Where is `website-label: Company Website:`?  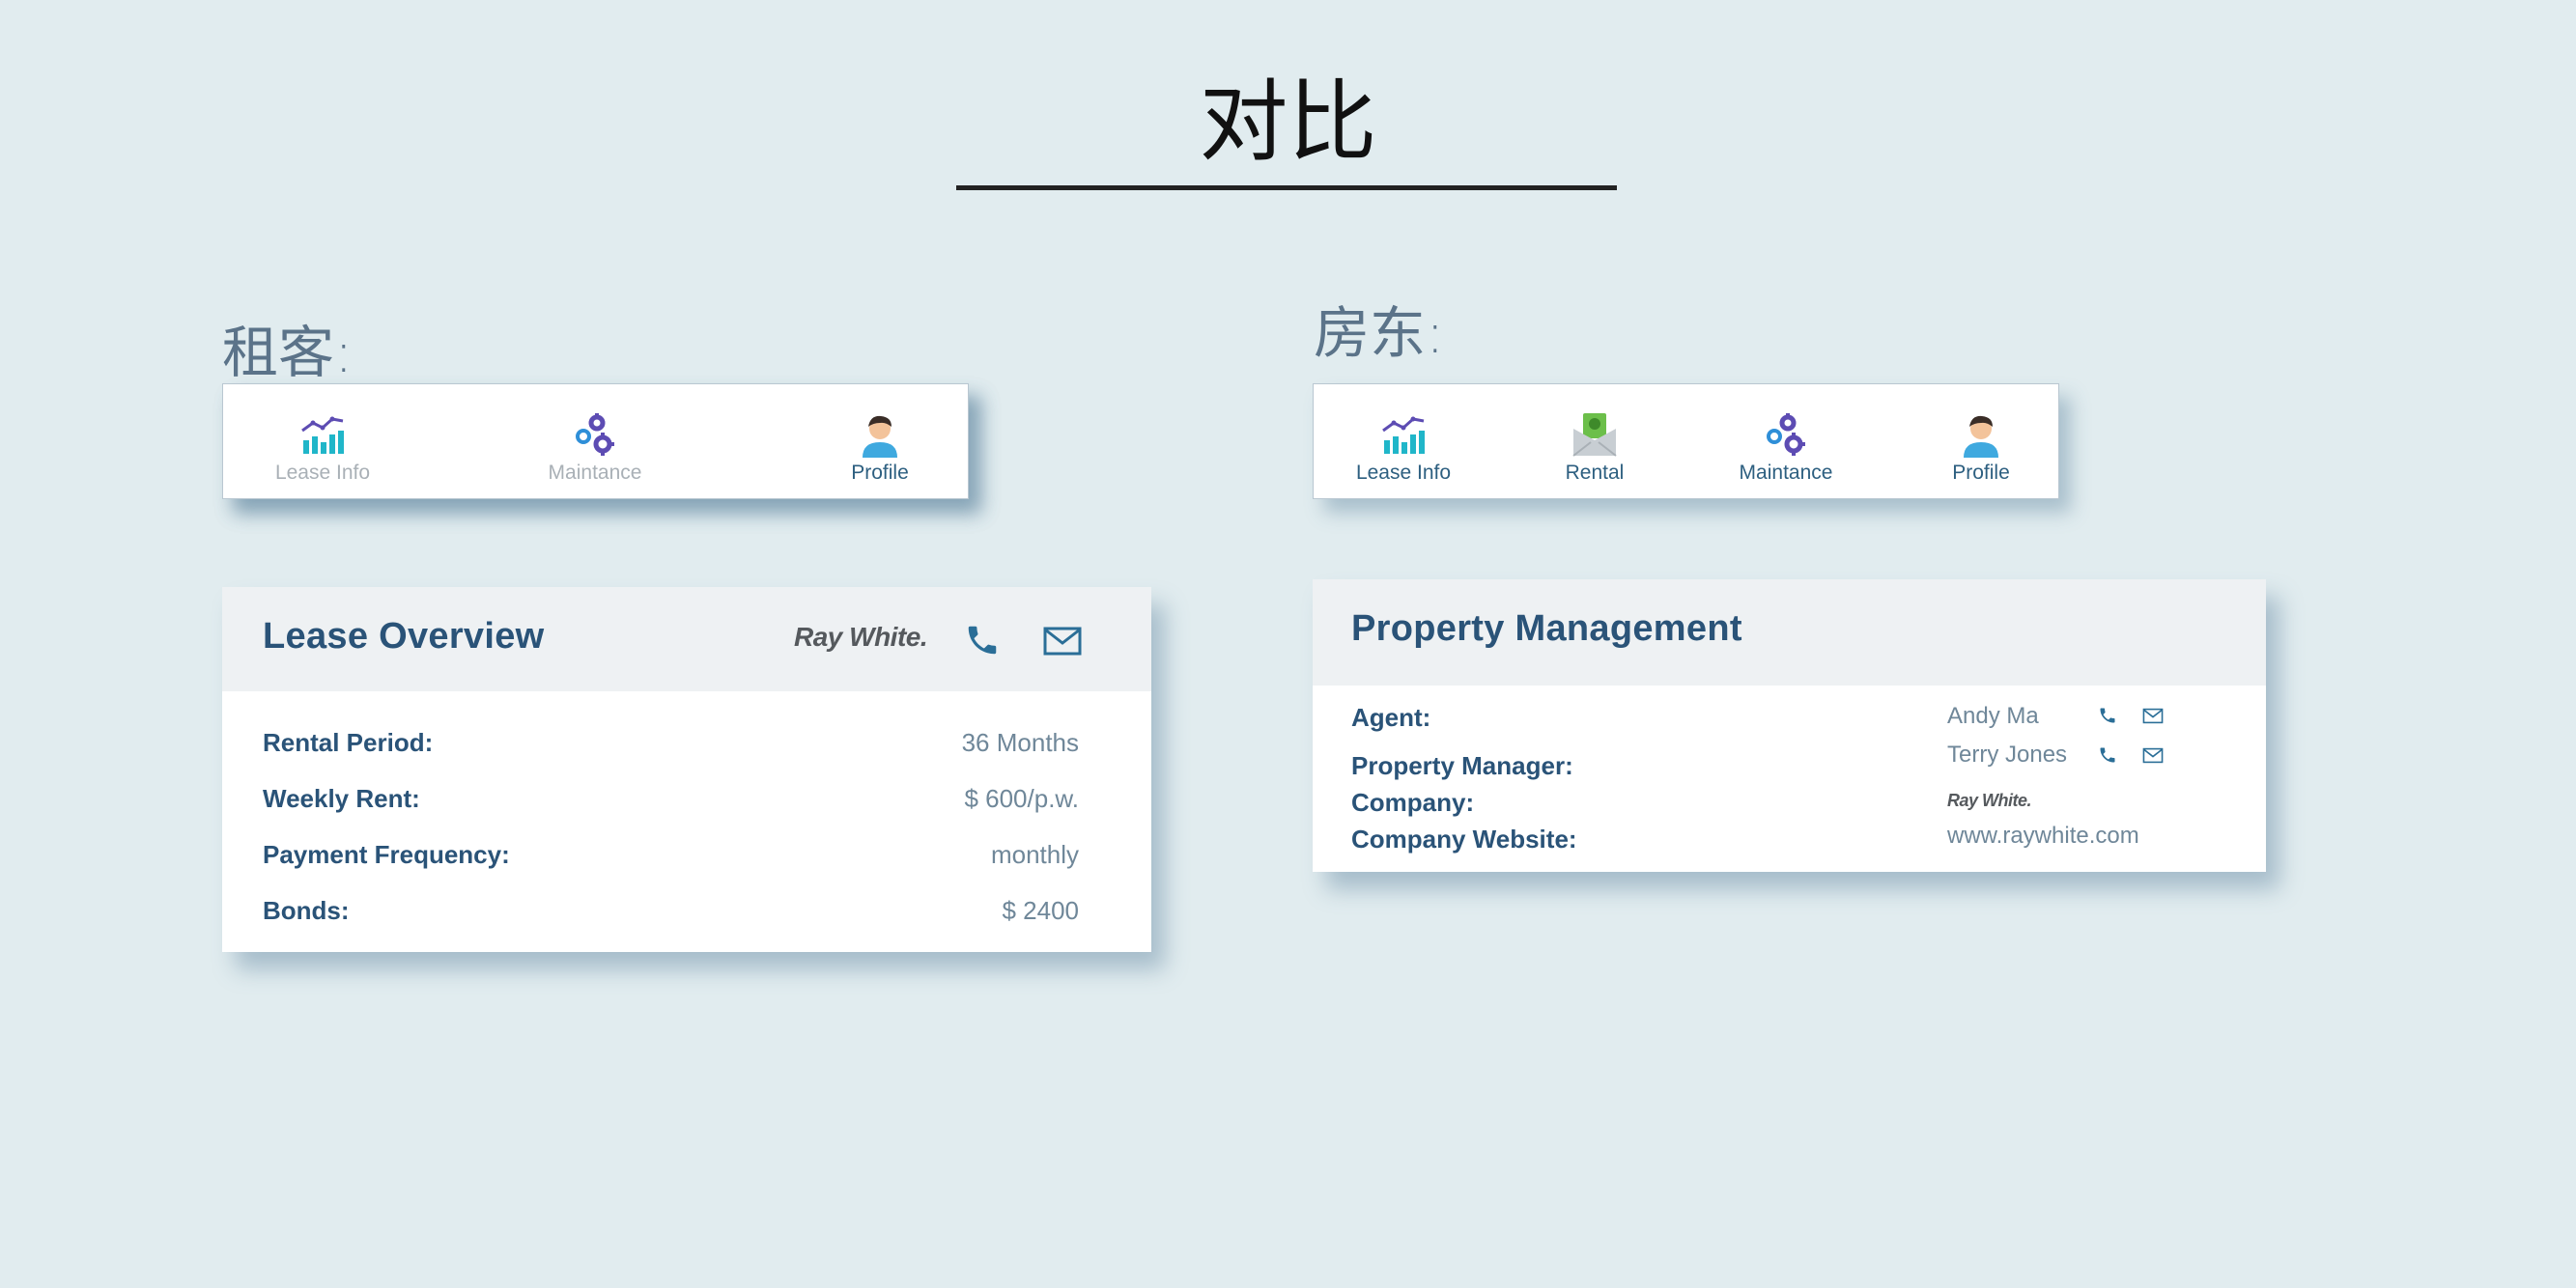
website-label: Company Website: is located at coordinates (1464, 840).